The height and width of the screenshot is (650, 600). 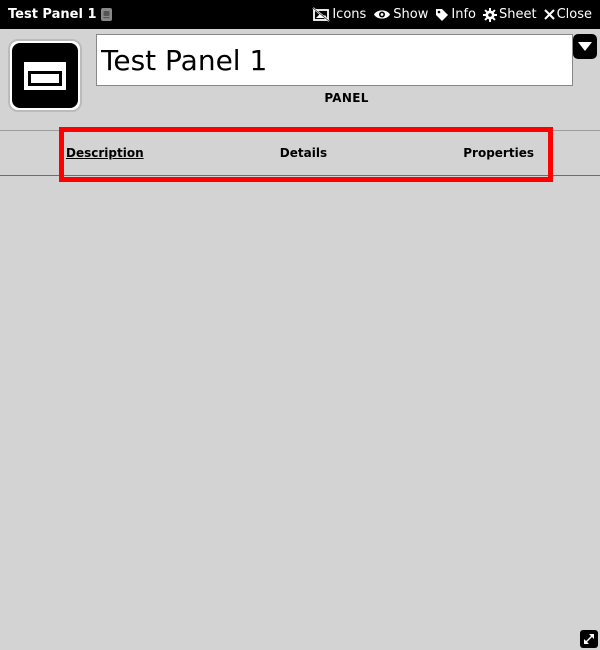 I want to click on panel-icon, so click(x=45, y=75).